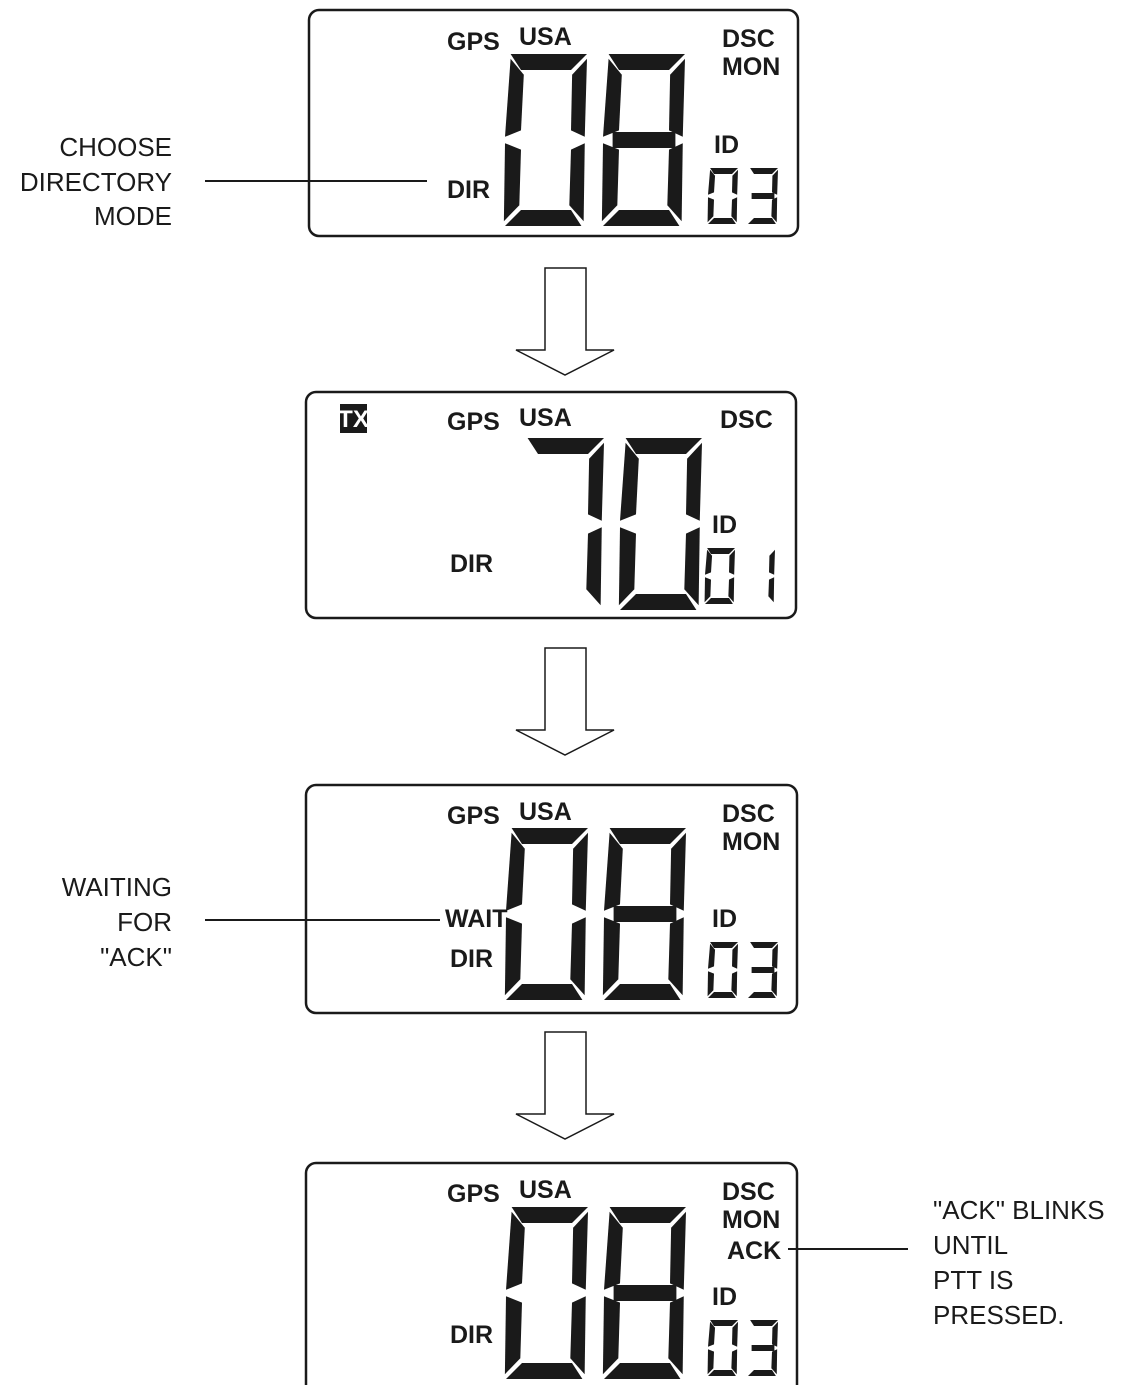  I want to click on lcd-screen-1: GPS USA DSC MON ID DIR, so click(553, 123).